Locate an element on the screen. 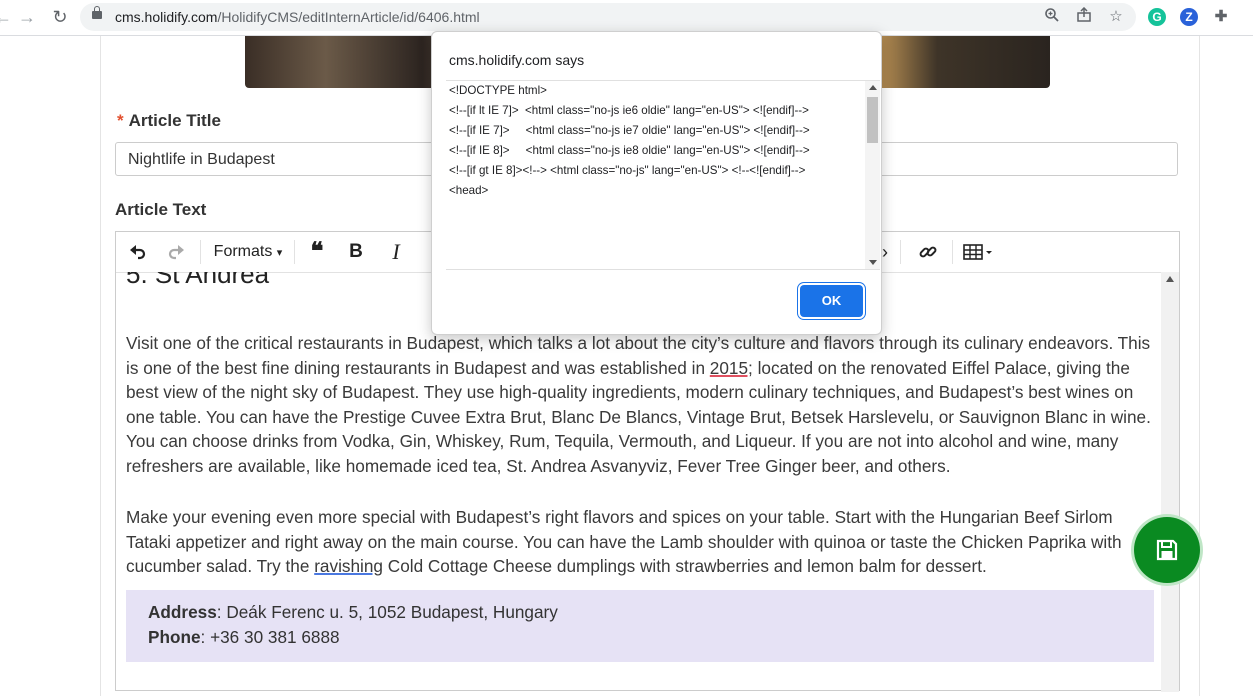  star-icon: ☆ is located at coordinates (1116, 17).